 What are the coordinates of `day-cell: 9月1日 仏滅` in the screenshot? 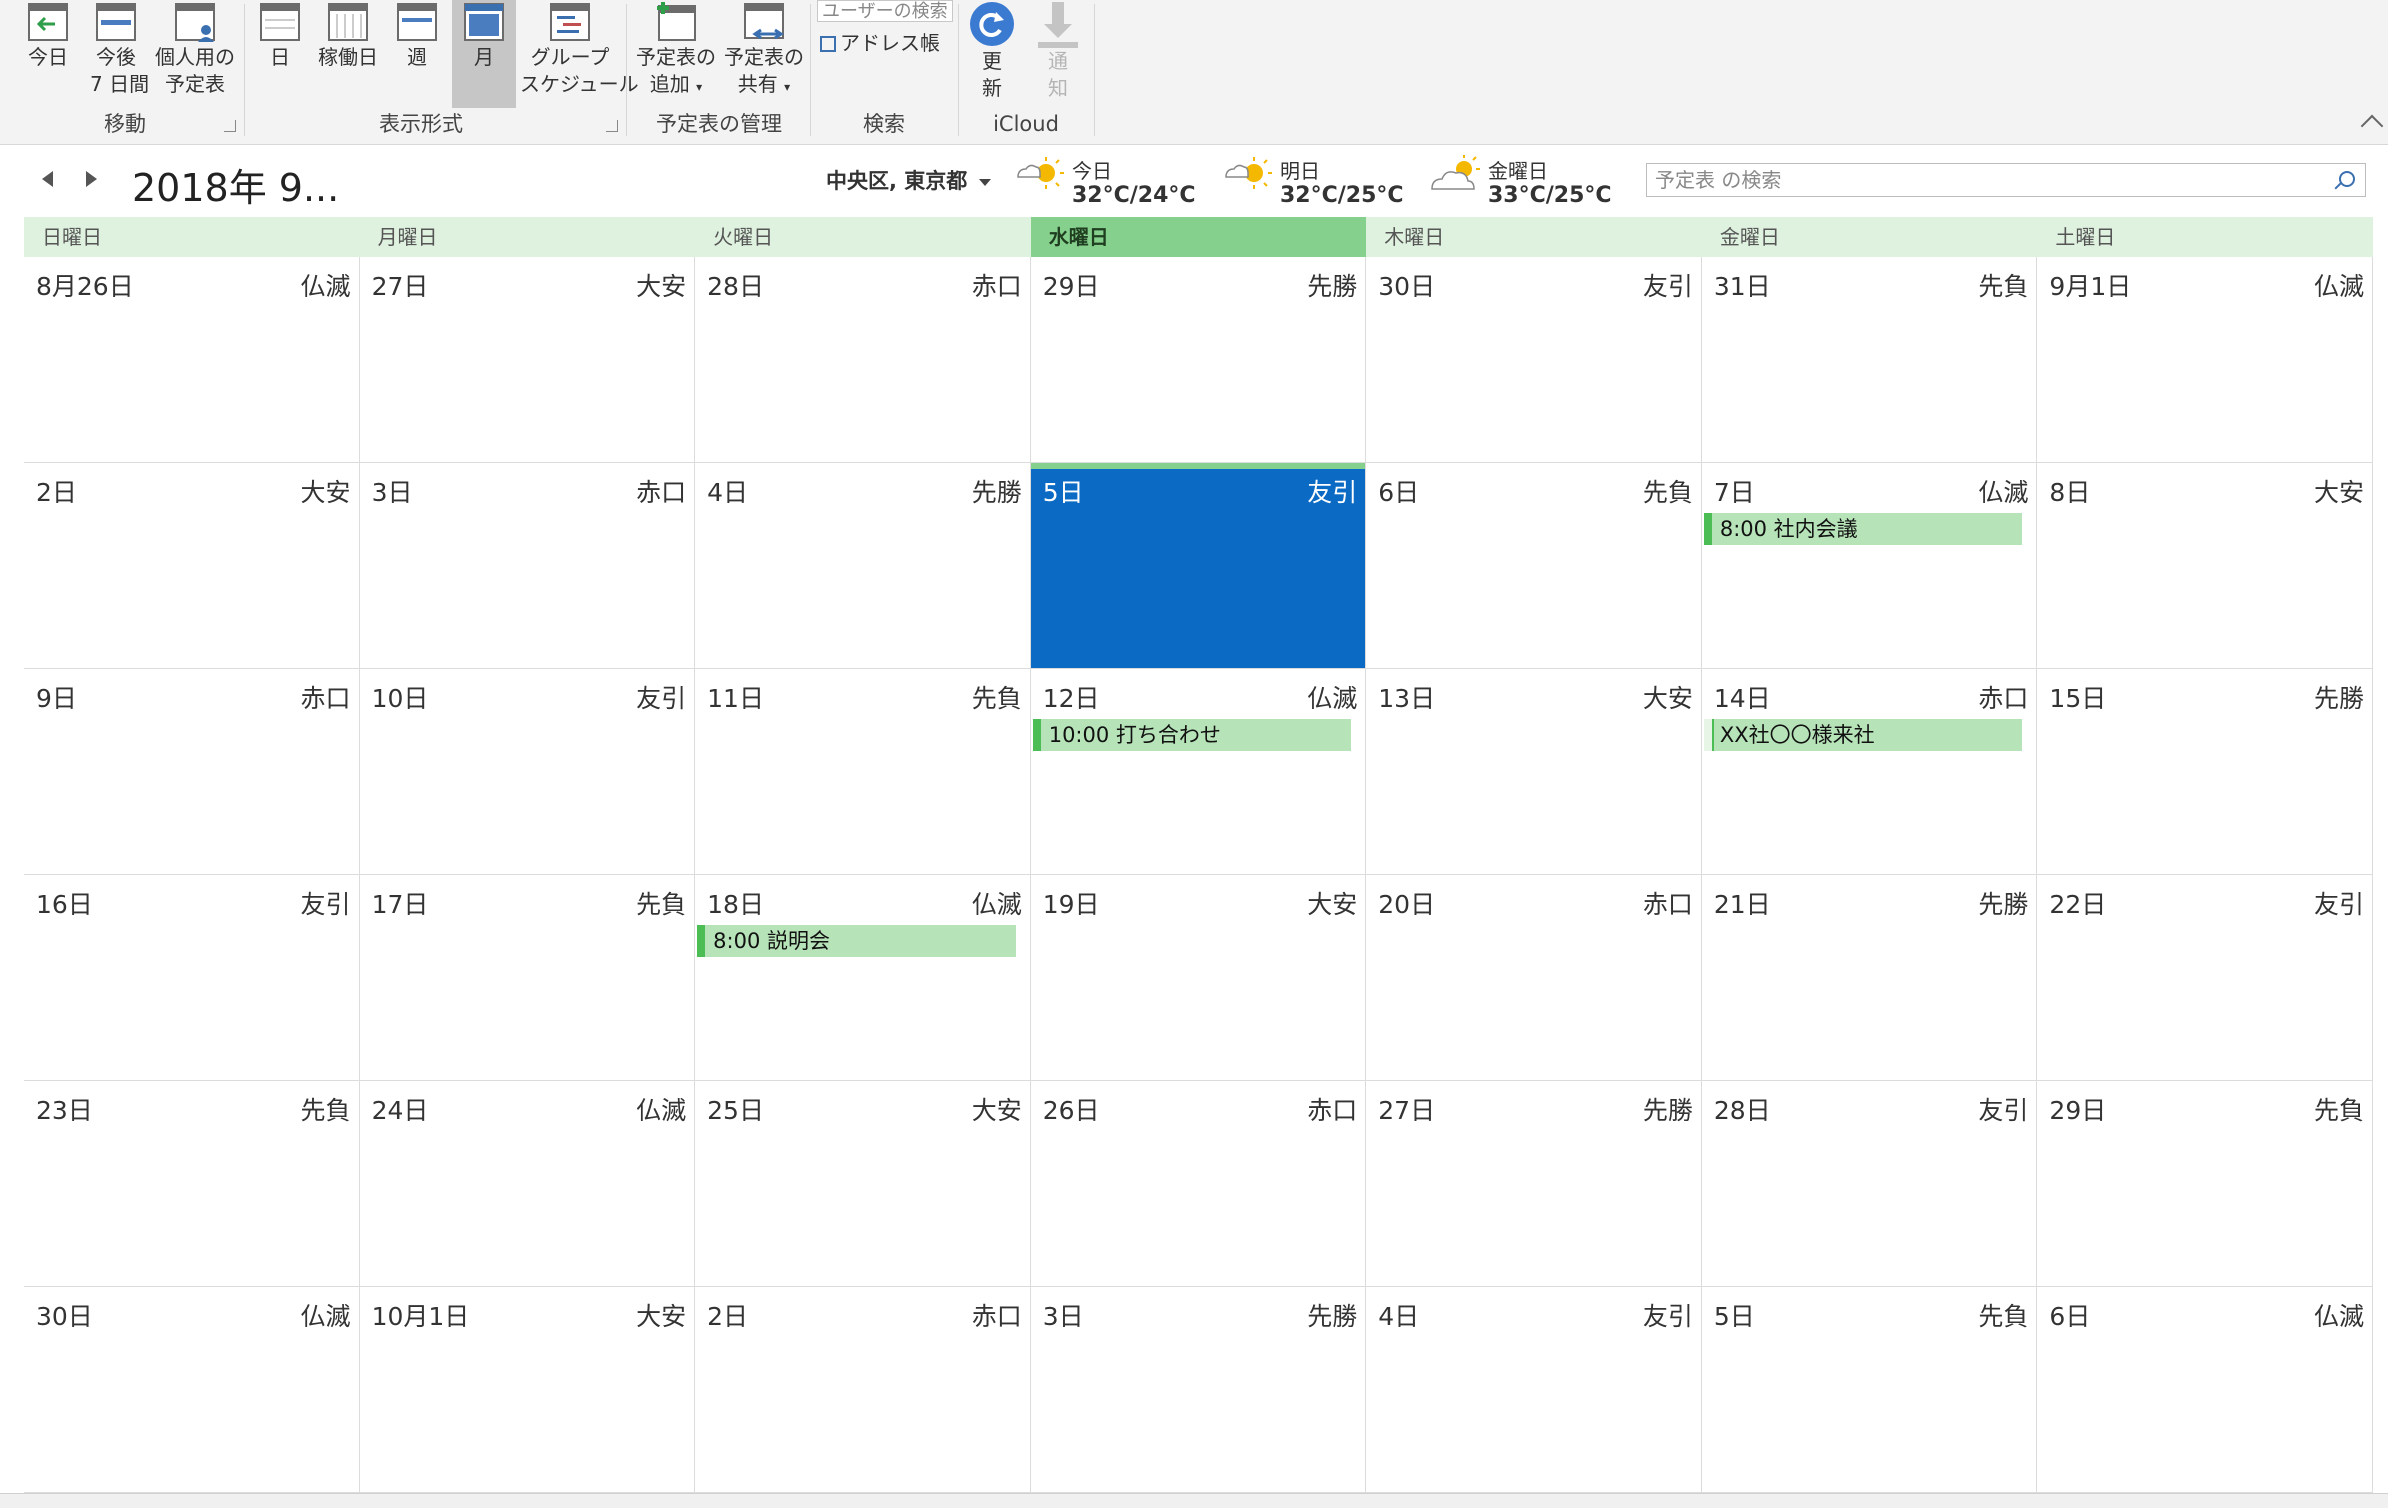 It's located at (2205, 360).